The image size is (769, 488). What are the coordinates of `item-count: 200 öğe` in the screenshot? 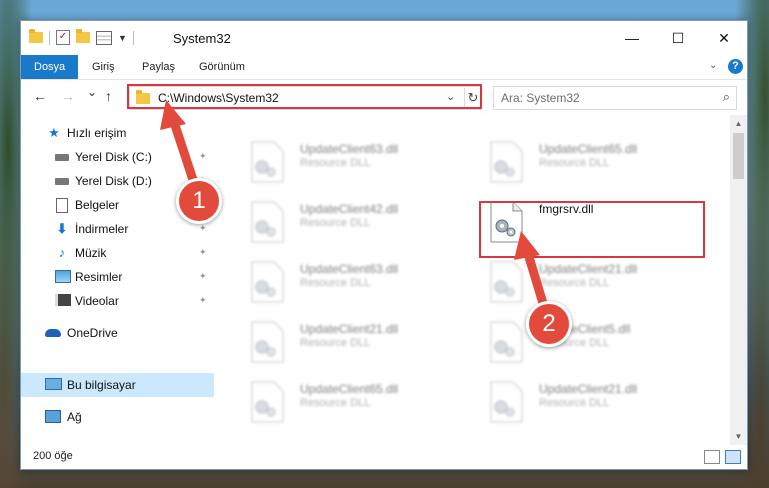 It's located at (53, 456).